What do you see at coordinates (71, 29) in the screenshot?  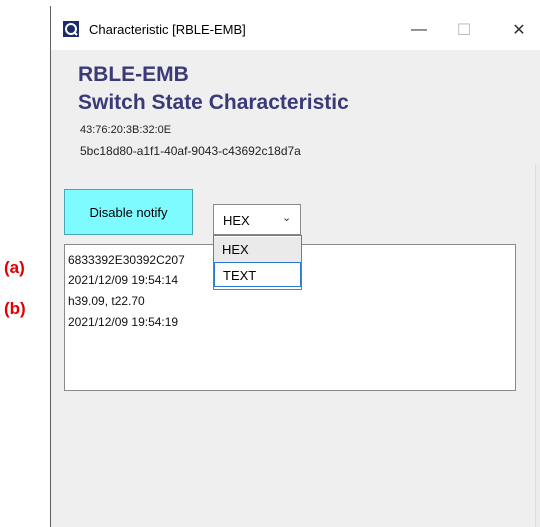 I see `app-icon` at bounding box center [71, 29].